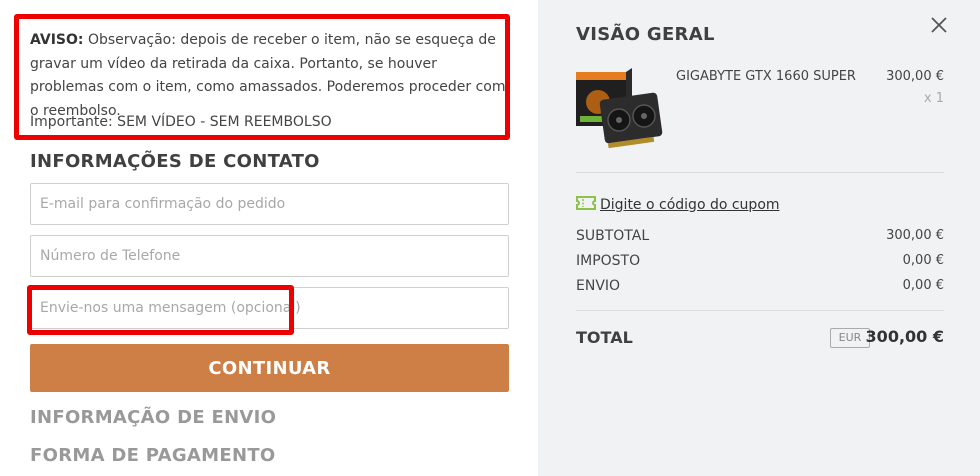 The height and width of the screenshot is (476, 980). Describe the element at coordinates (613, 236) in the screenshot. I see `subtotal-label: SUBTOTAL` at that location.